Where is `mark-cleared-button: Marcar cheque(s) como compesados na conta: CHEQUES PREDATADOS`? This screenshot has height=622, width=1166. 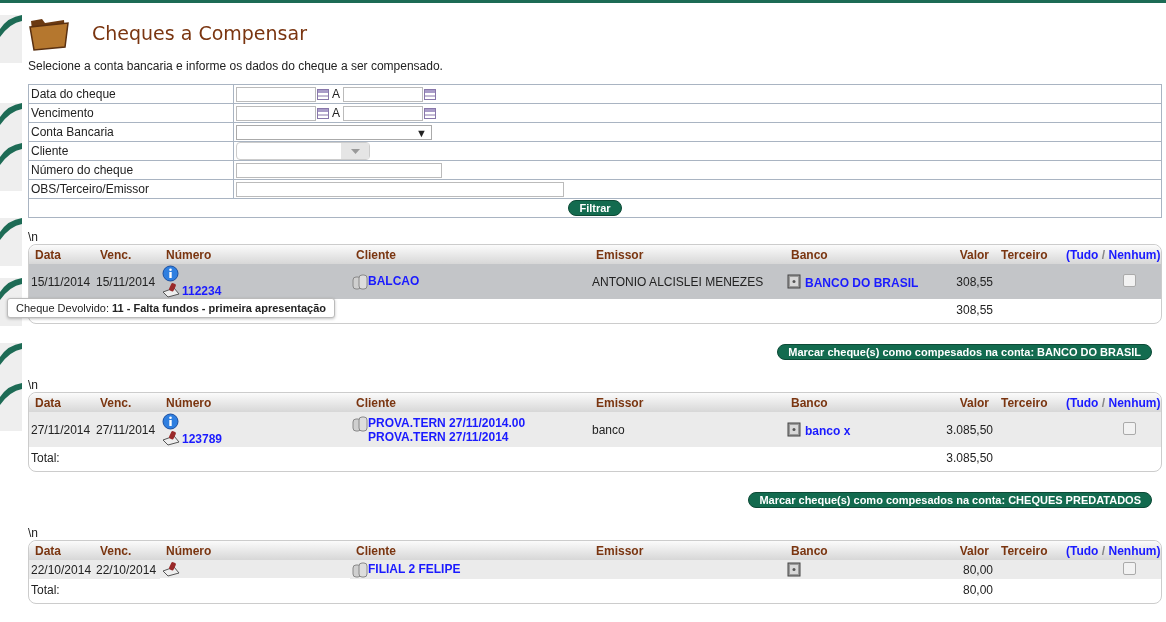
mark-cleared-button: Marcar cheque(s) como compesados na conta: CHEQUES PREDATADOS is located at coordinates (950, 500).